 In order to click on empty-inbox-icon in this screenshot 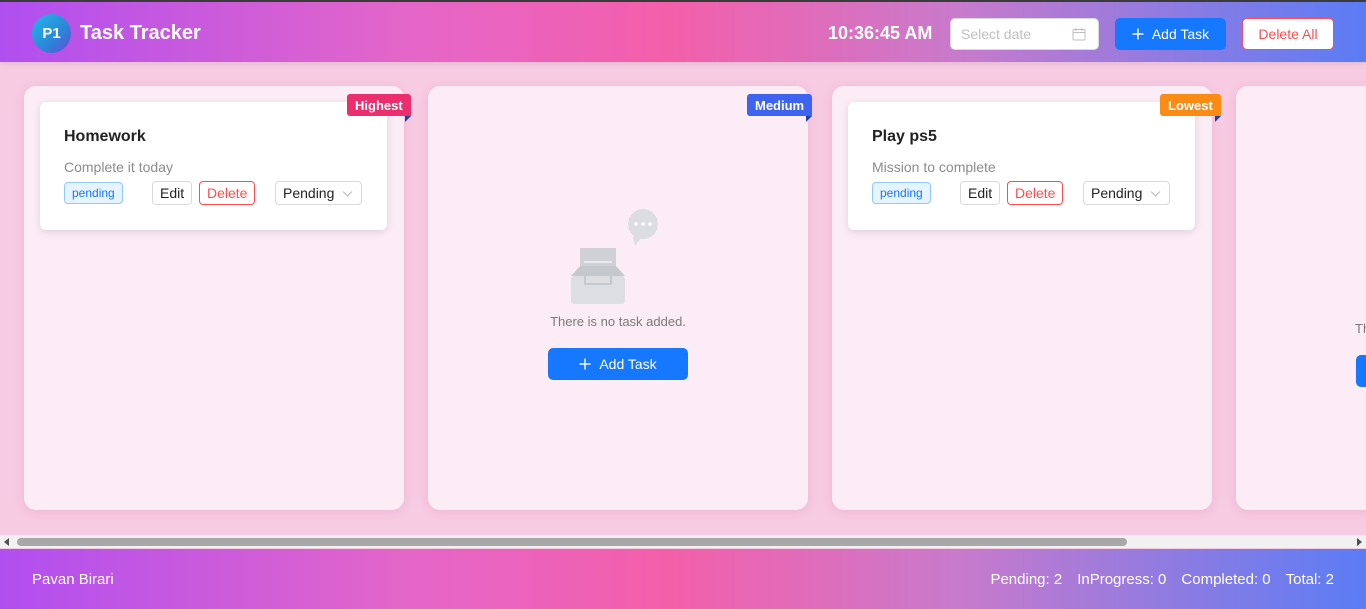, I will do `click(614, 256)`.